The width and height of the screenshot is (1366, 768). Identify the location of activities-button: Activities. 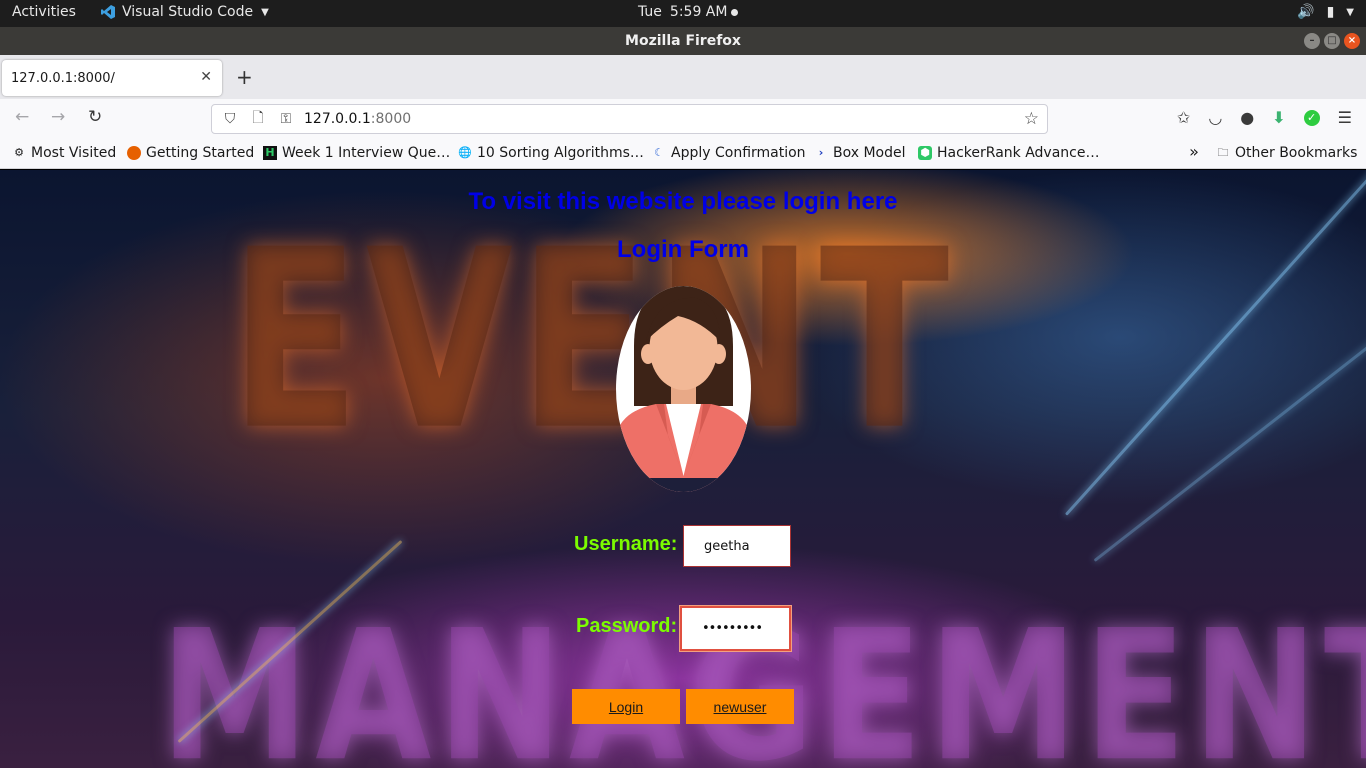
(44, 12).